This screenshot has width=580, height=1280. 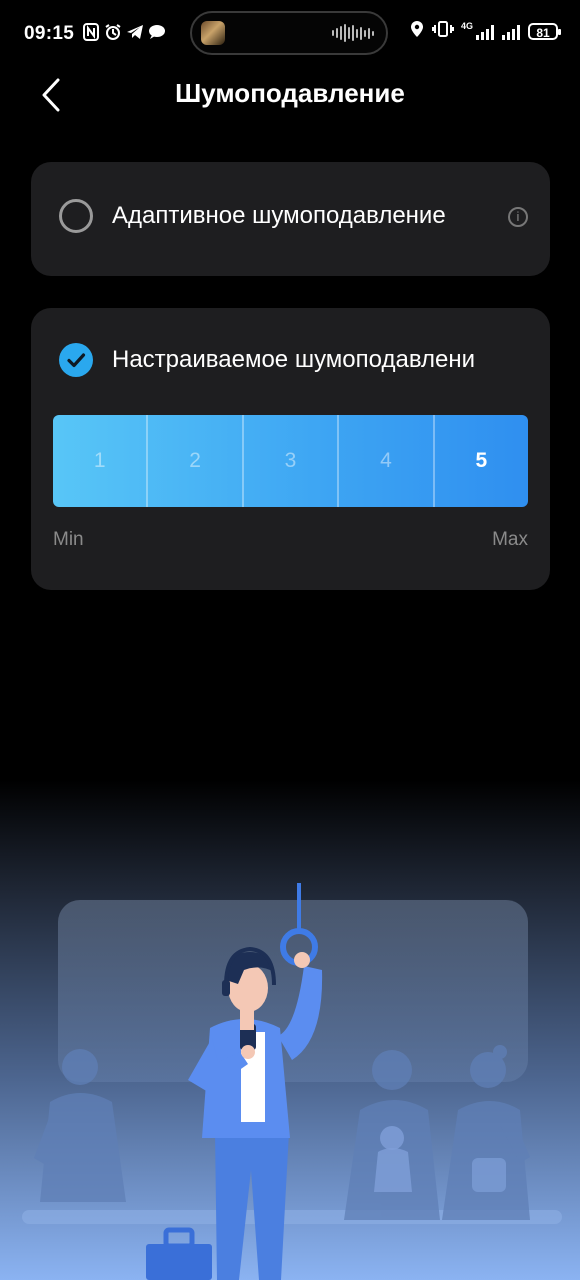 I want to click on dynamic-island-media, so click(x=289, y=33).